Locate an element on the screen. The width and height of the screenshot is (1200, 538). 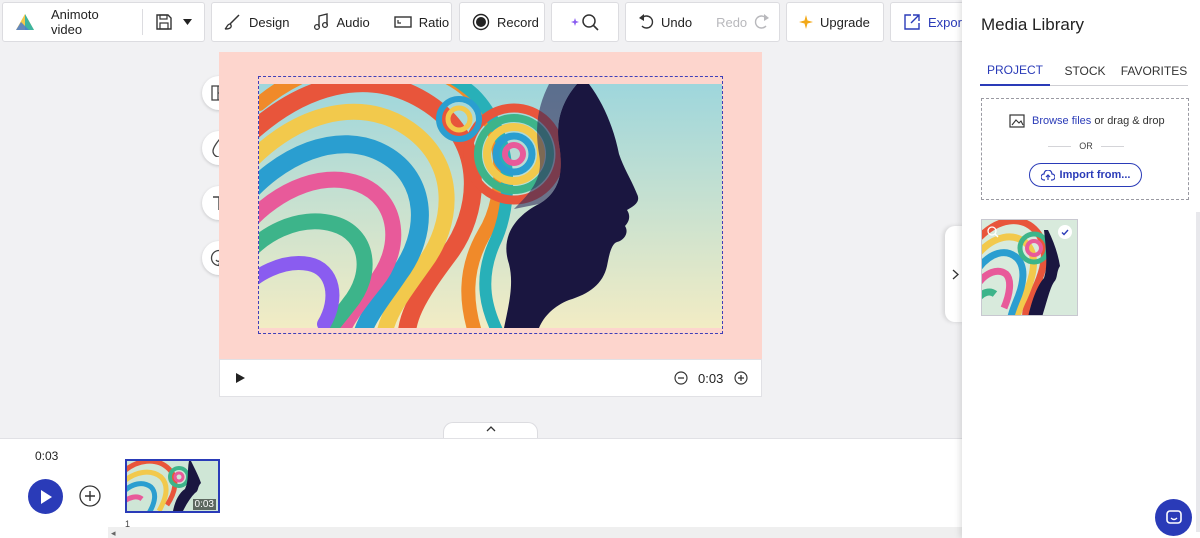
sparkle-icon is located at coordinates (806, 22).